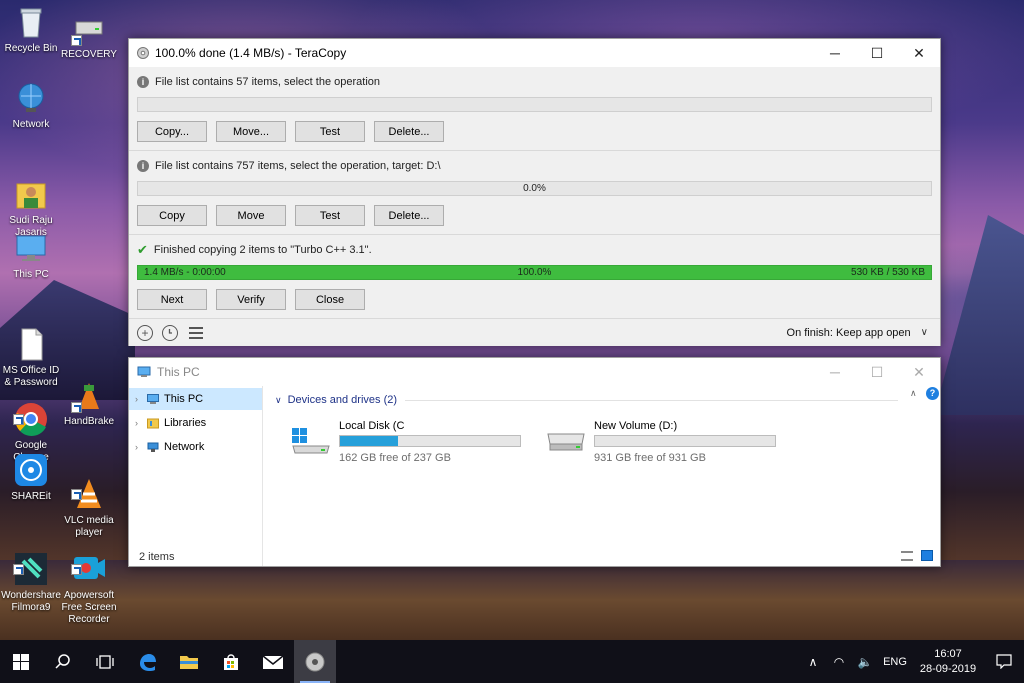 Image resolution: width=1024 pixels, height=683 pixels. I want to click on close-panel-button: Close, so click(330, 299).